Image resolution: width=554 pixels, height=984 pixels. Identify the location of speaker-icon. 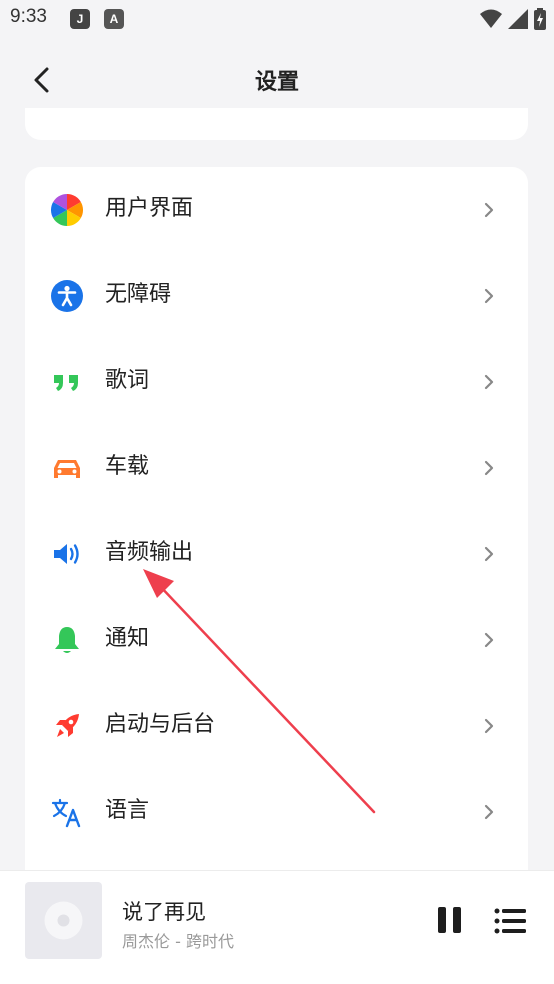
(66, 554).